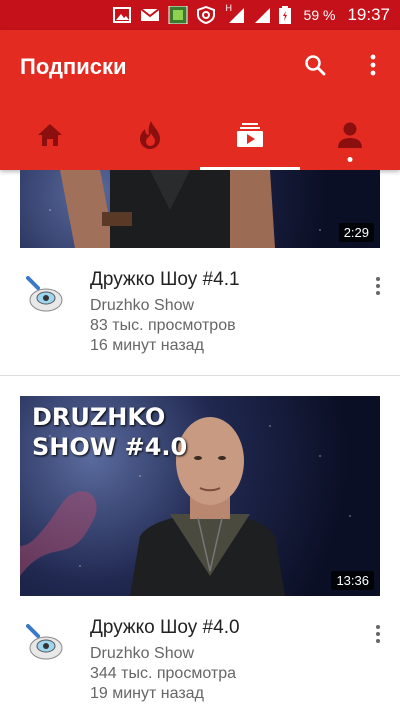 Image resolution: width=400 pixels, height=711 pixels. Describe the element at coordinates (165, 628) in the screenshot. I see `video-title: Дружко Шоу #4.0` at that location.